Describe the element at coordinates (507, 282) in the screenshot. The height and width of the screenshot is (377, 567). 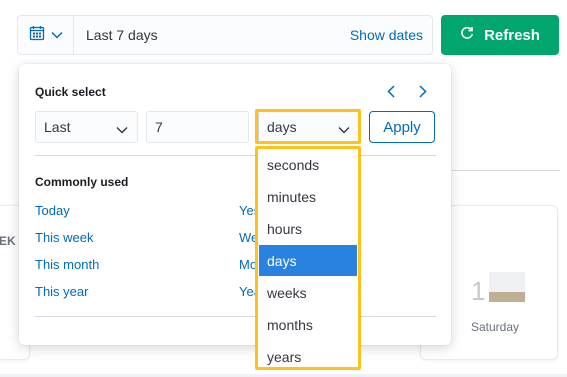
I see `background-swatch` at that location.